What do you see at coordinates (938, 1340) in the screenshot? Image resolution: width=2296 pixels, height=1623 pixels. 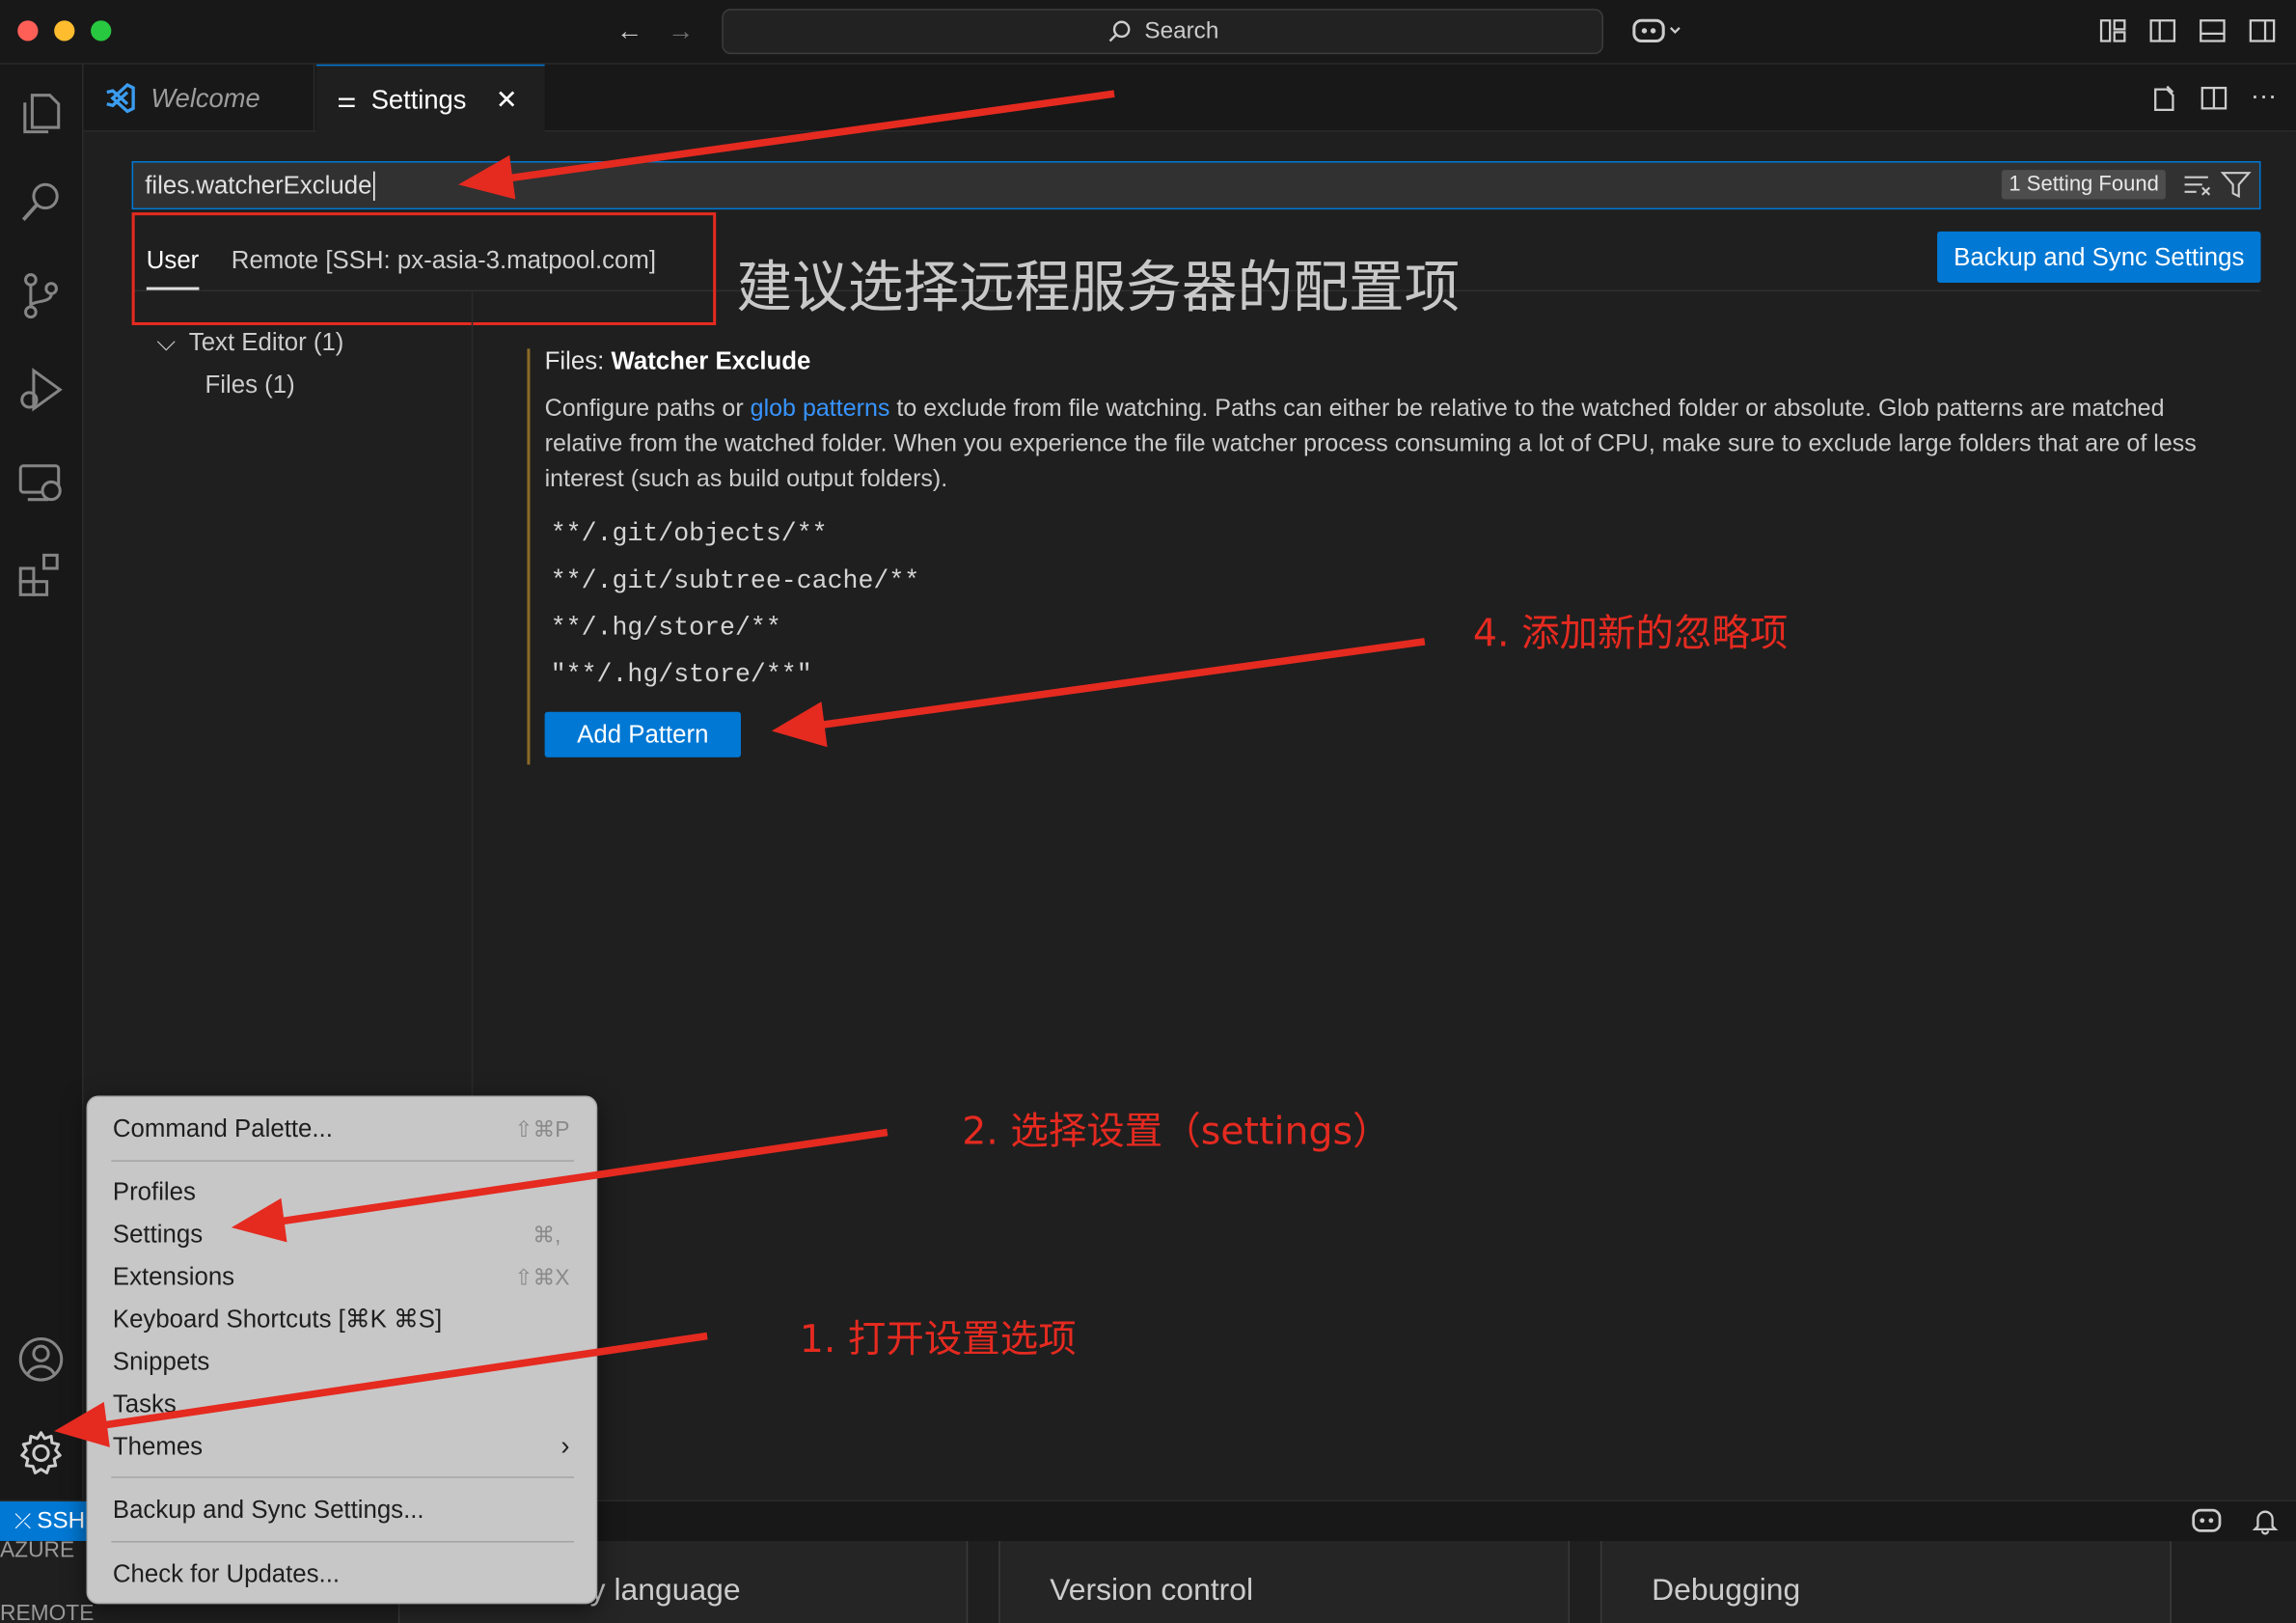 I see `annotation-step-1: 1. 打开设置选项` at bounding box center [938, 1340].